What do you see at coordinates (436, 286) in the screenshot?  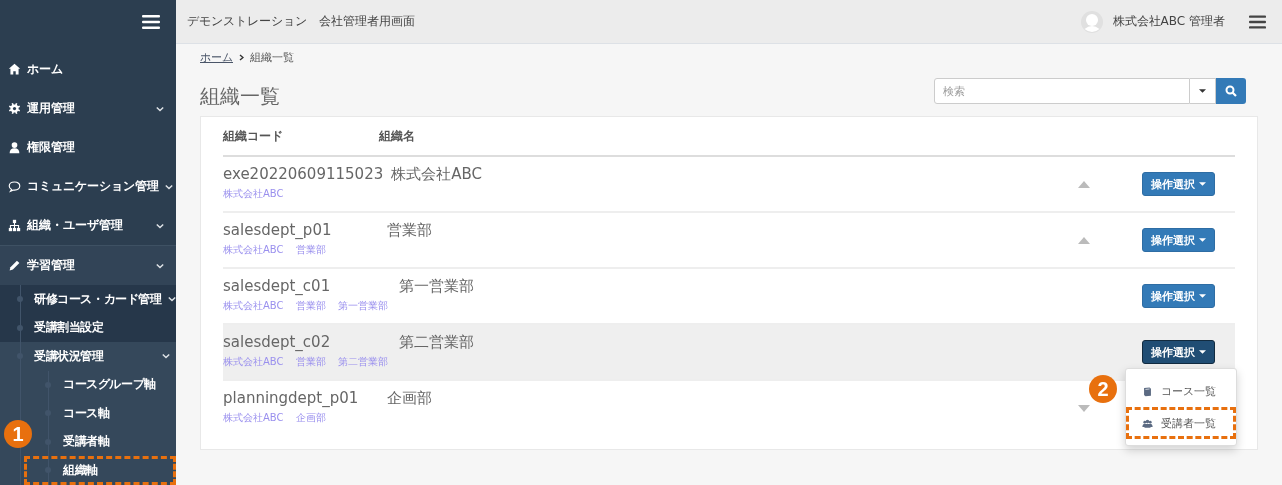 I see `org-name: 第一営業部` at bounding box center [436, 286].